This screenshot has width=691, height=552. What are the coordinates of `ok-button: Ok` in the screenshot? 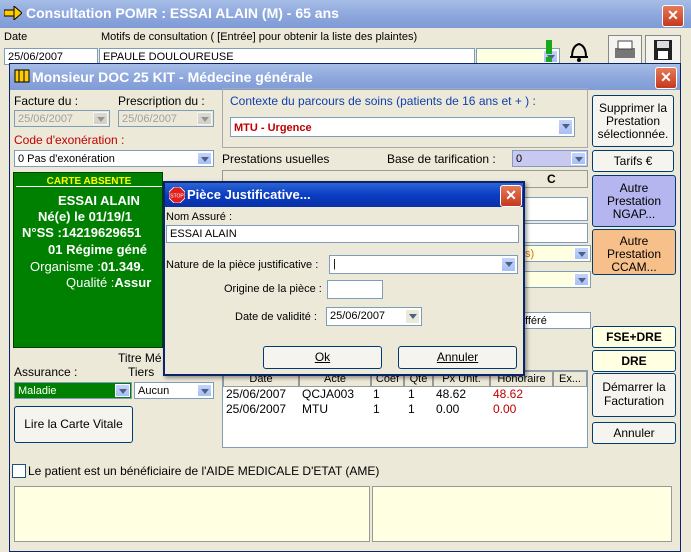 It's located at (322, 357).